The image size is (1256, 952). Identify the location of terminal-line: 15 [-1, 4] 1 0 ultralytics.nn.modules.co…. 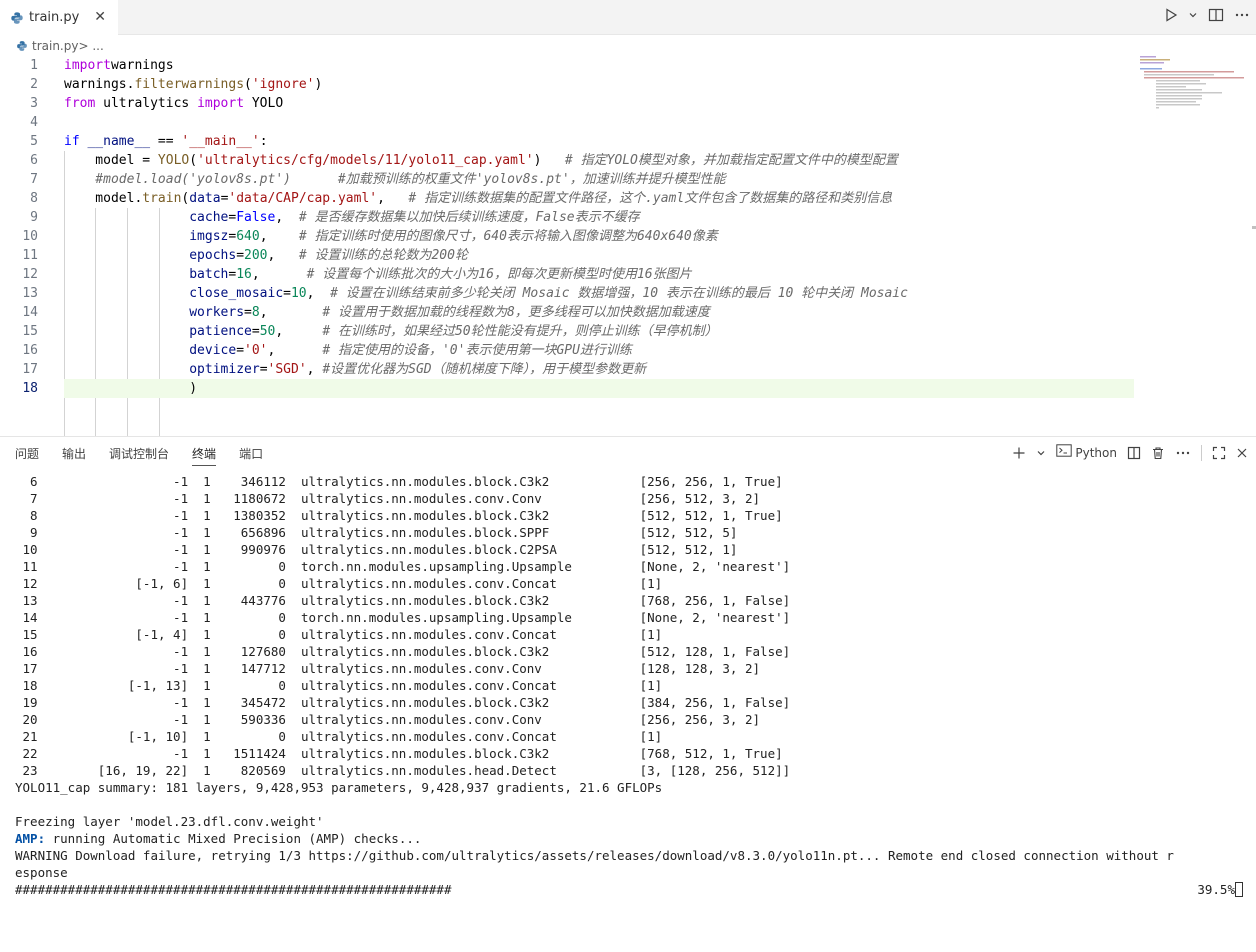
(339, 634).